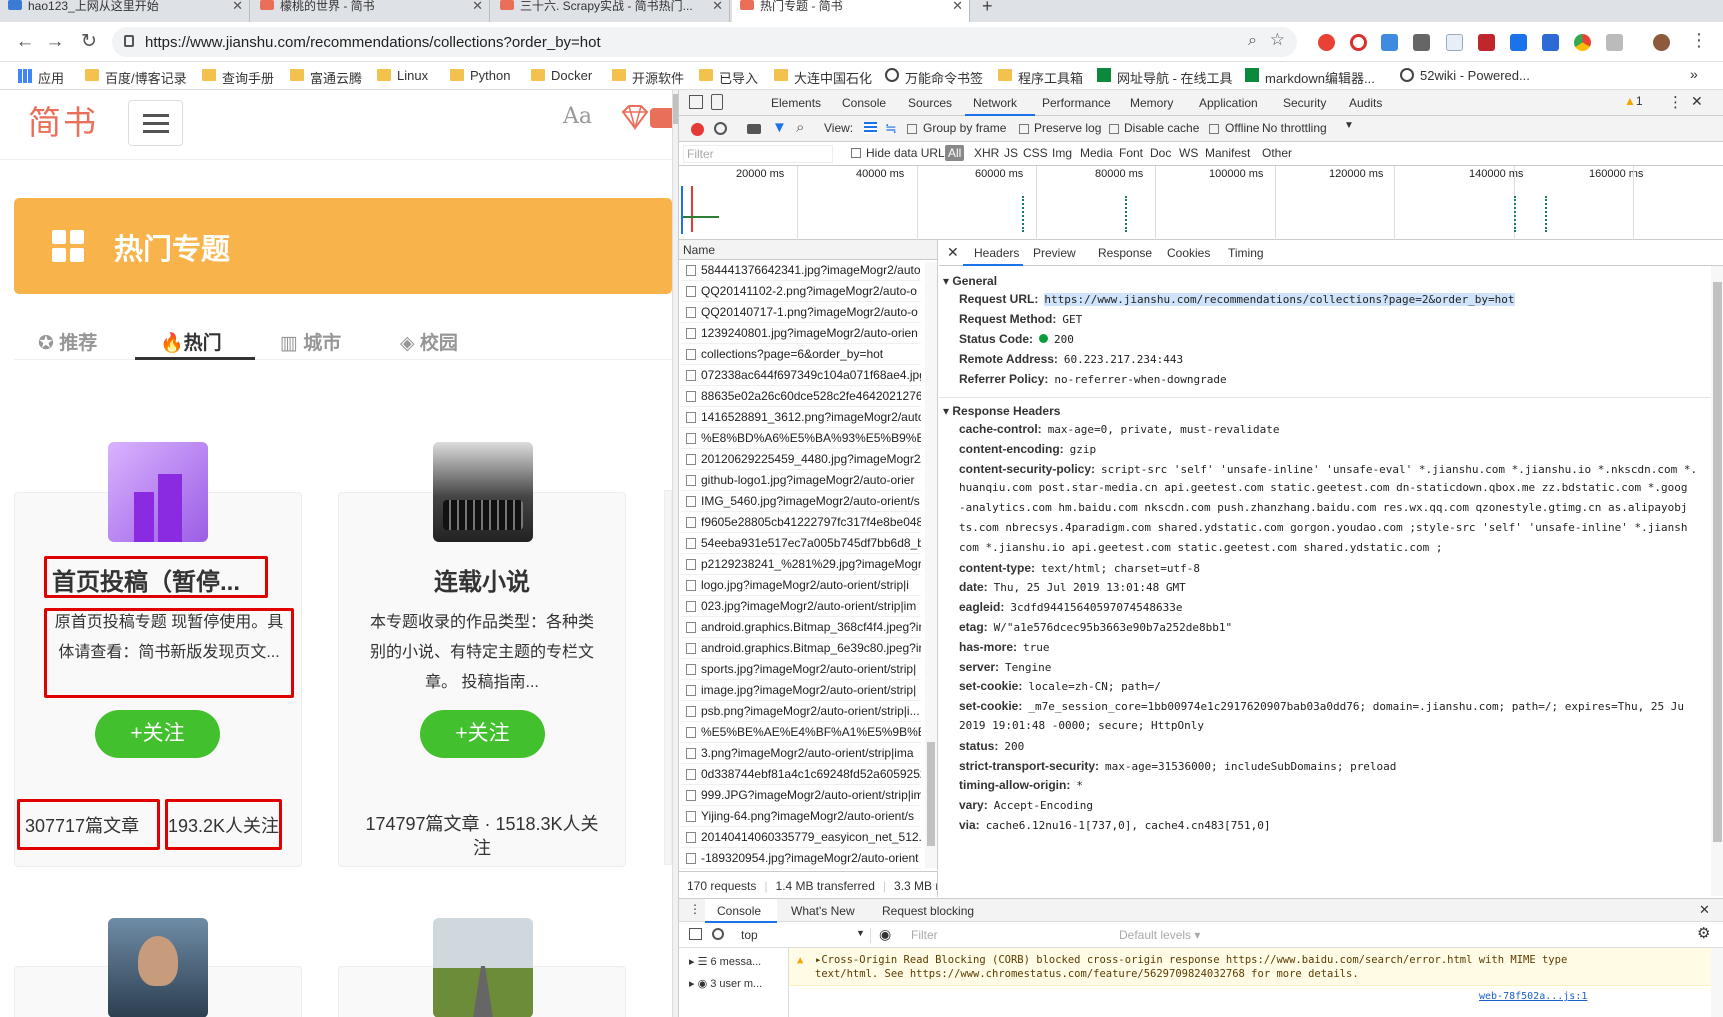 This screenshot has height=1017, width=1723. I want to click on collection-title: 连载小说, so click(482, 579).